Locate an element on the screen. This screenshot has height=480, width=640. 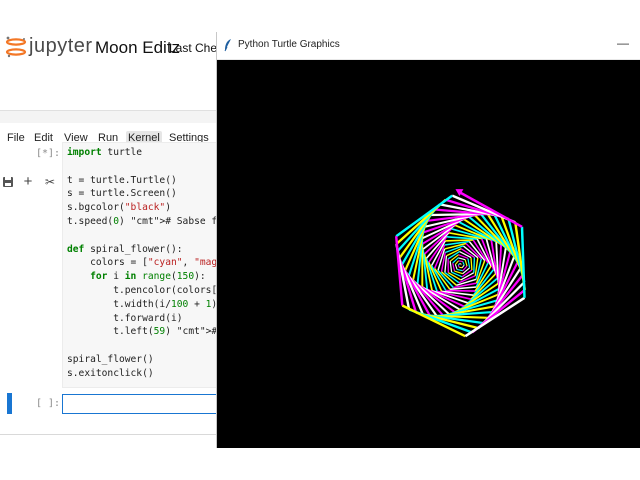
code-line: for i in range(150): is located at coordinates (148, 277).